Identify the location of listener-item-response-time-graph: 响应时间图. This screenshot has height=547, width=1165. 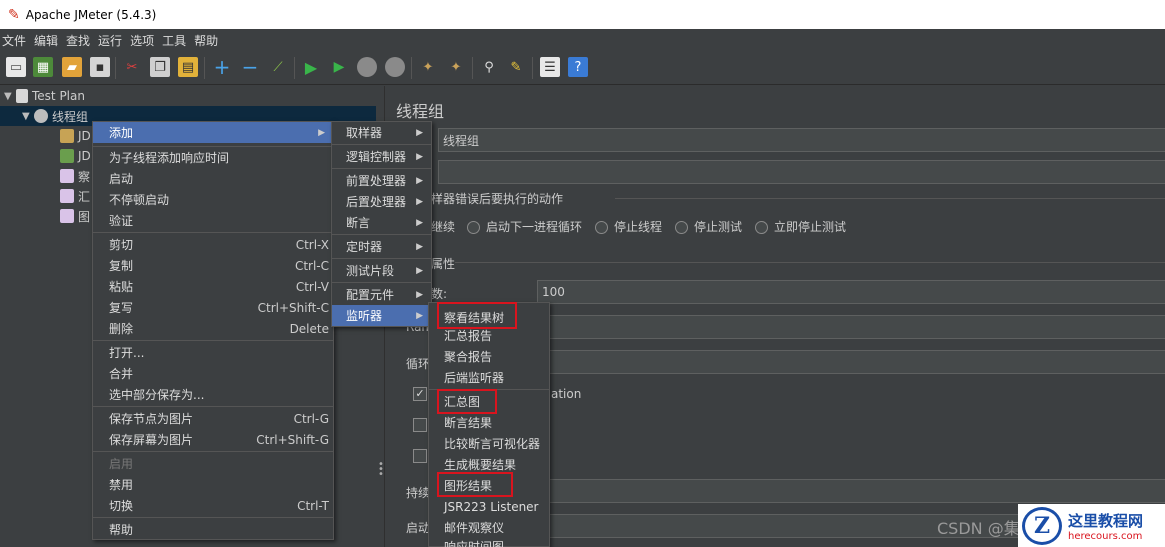
(489, 542).